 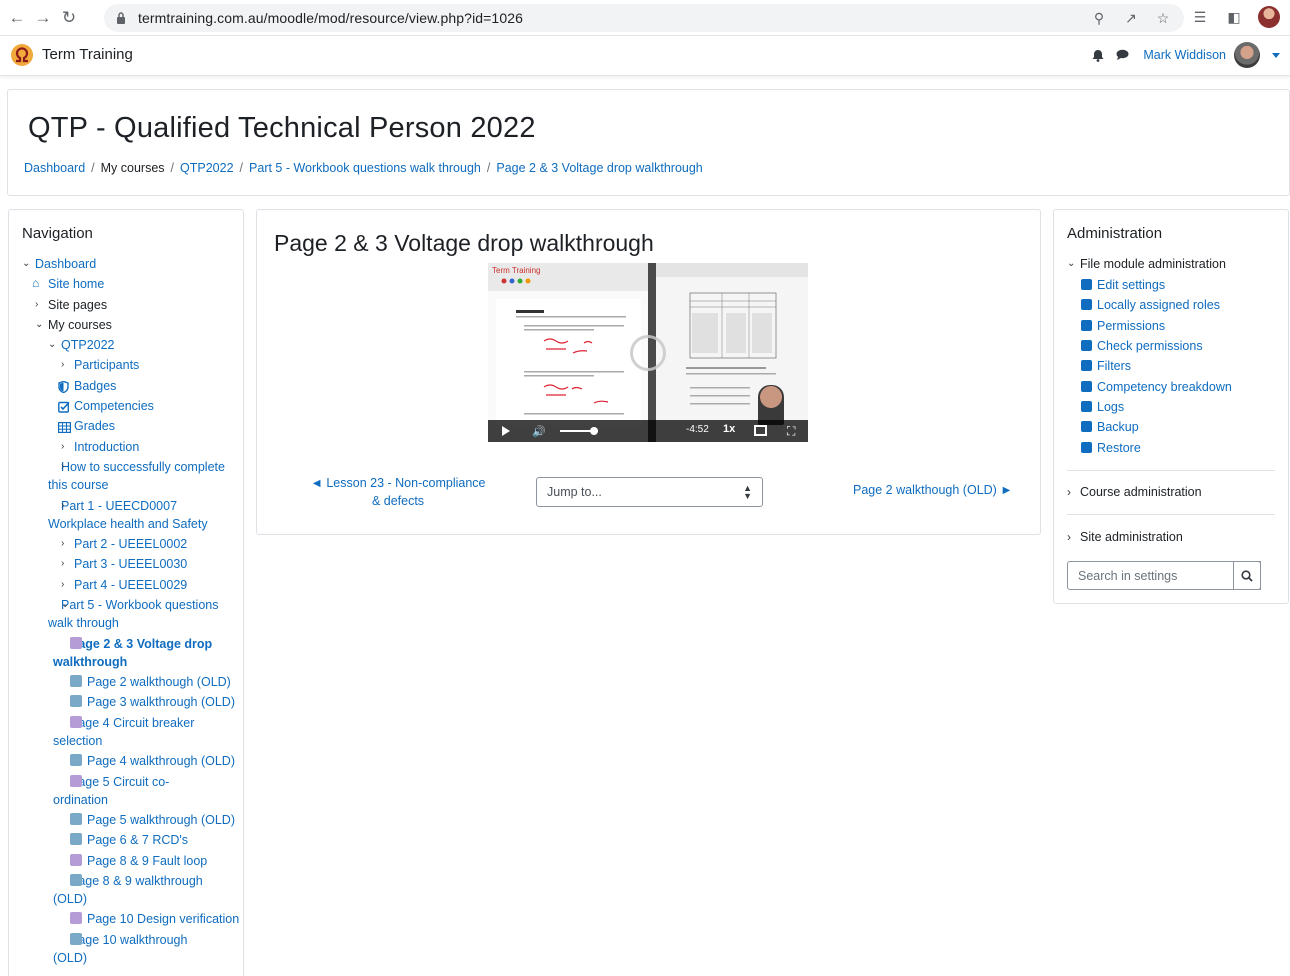 What do you see at coordinates (1123, 326) in the screenshot?
I see `admin-item-permissions: Permissions` at bounding box center [1123, 326].